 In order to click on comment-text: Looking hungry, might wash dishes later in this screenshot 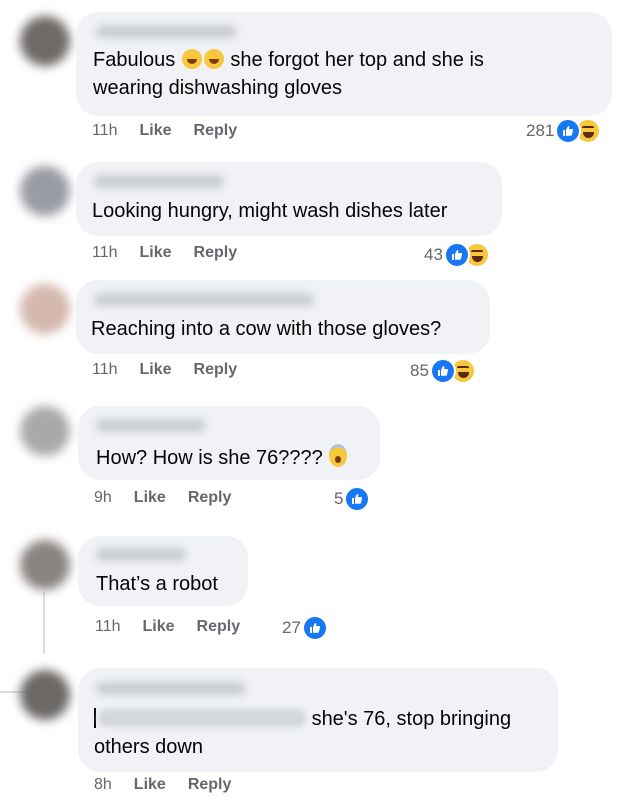, I will do `click(270, 211)`.